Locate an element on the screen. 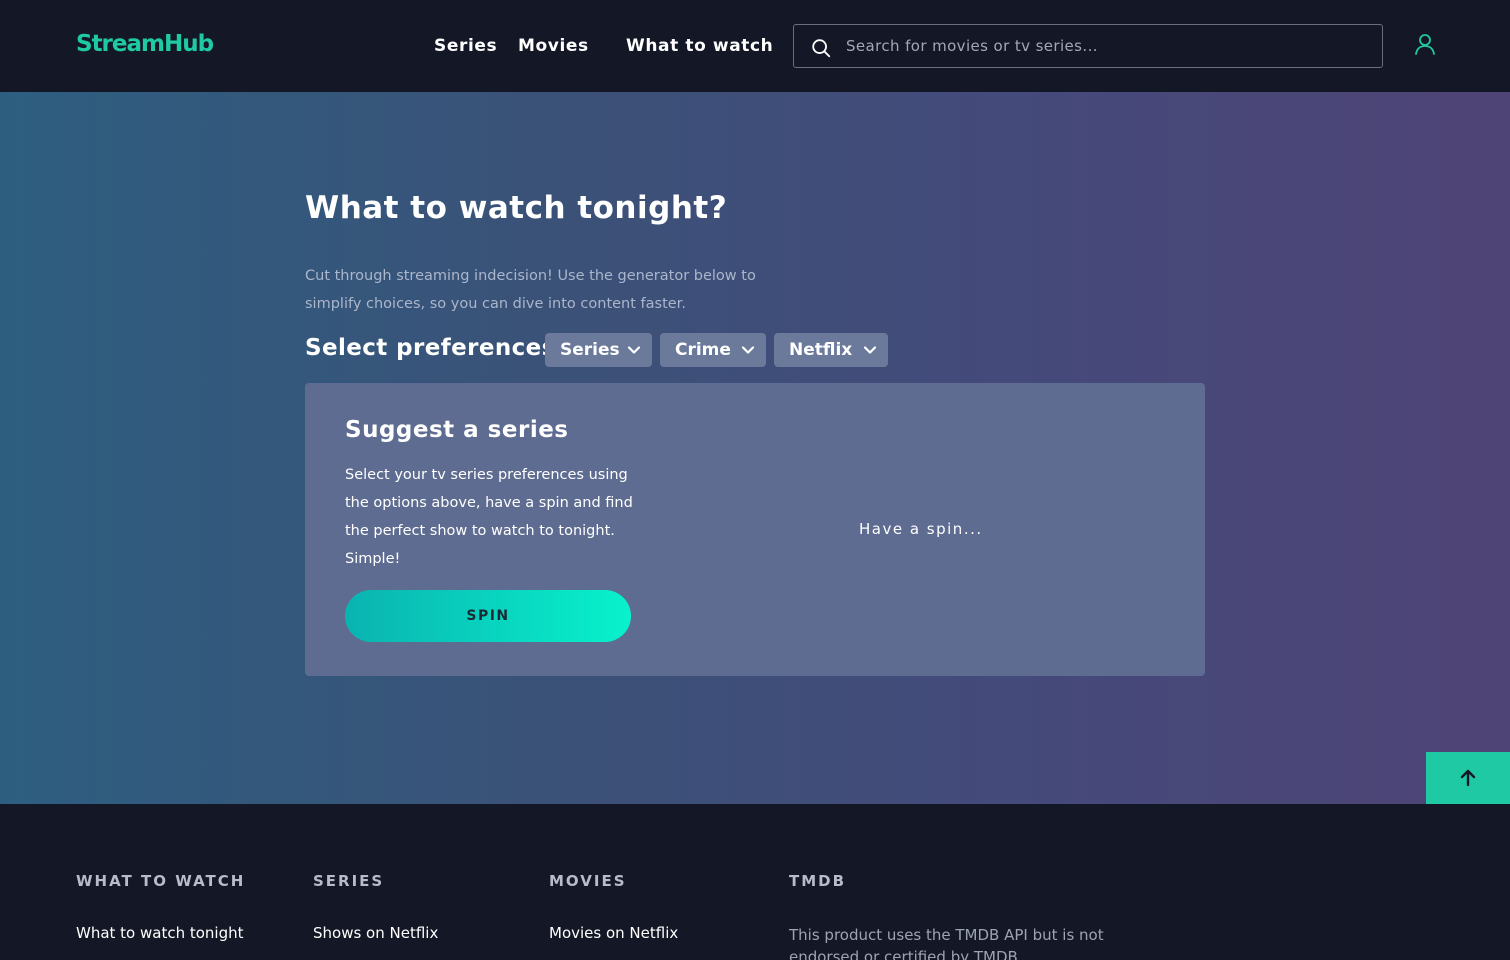  arrow-up-icon is located at coordinates (1468, 778).